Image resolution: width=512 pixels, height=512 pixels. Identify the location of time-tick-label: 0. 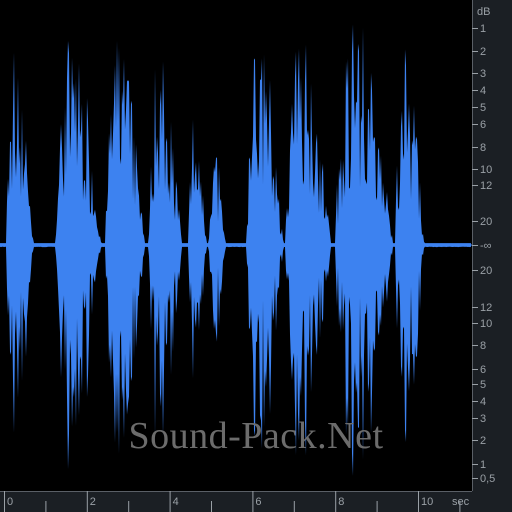
(10, 502).